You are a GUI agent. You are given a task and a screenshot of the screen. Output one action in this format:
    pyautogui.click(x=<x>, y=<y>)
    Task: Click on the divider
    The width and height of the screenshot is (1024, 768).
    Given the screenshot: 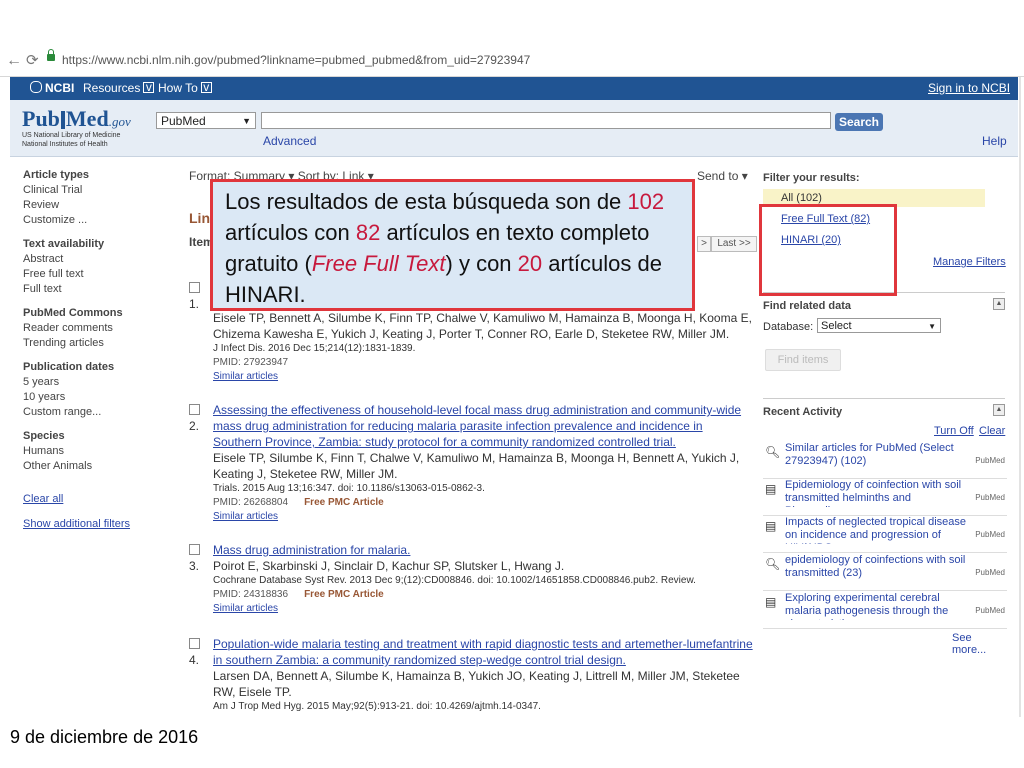 What is the action you would take?
    pyautogui.click(x=884, y=398)
    